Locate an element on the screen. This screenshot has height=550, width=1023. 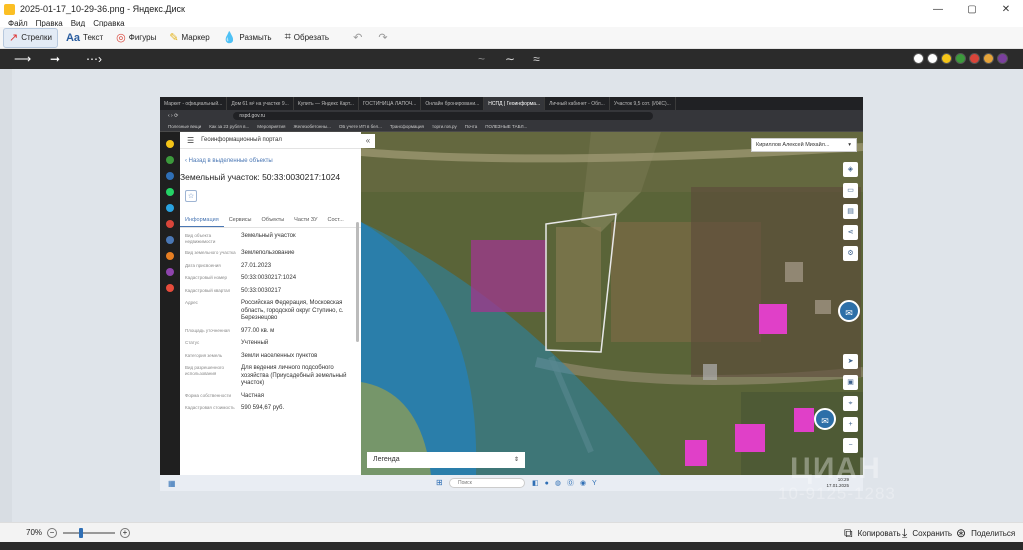
info-tab: Части ЗУ is located at coordinates (305, 220).